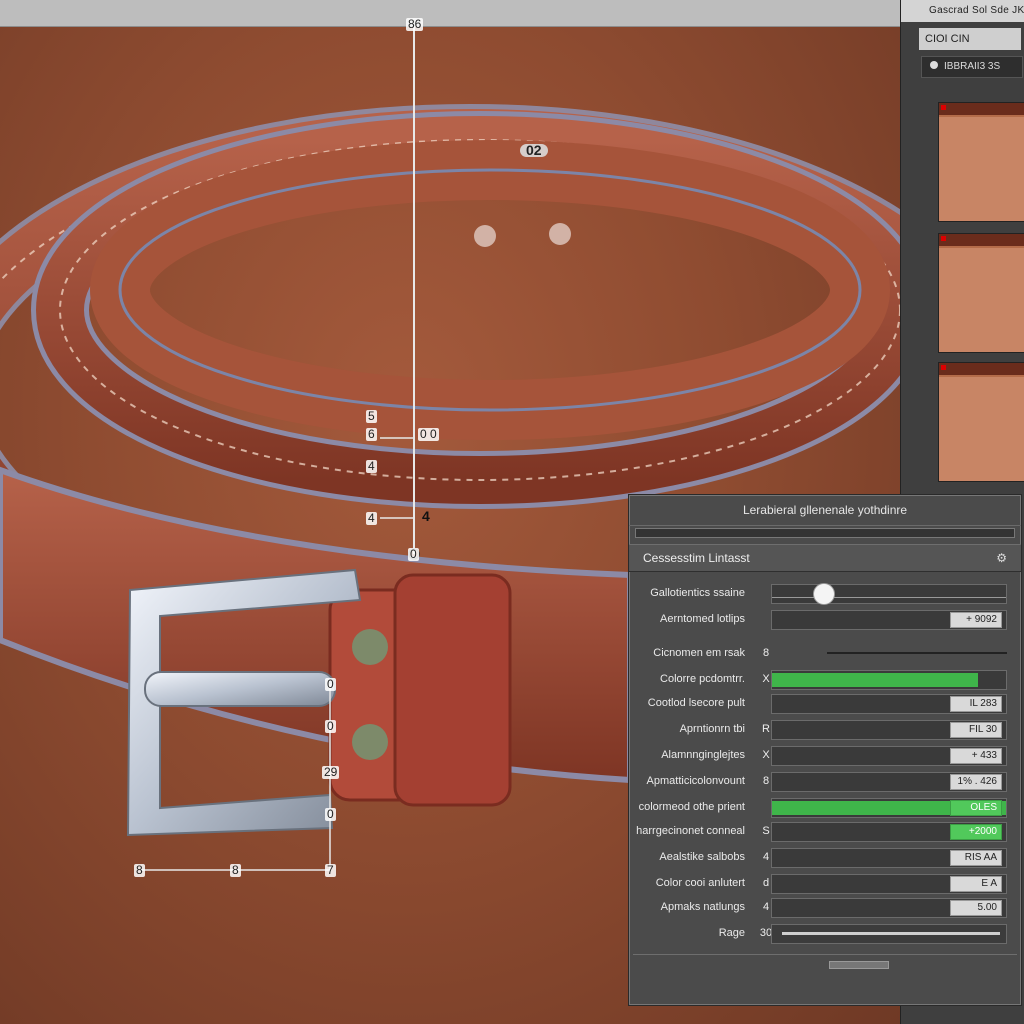  Describe the element at coordinates (415, 24) in the screenshot. I see `dim-label-top: 86` at that location.